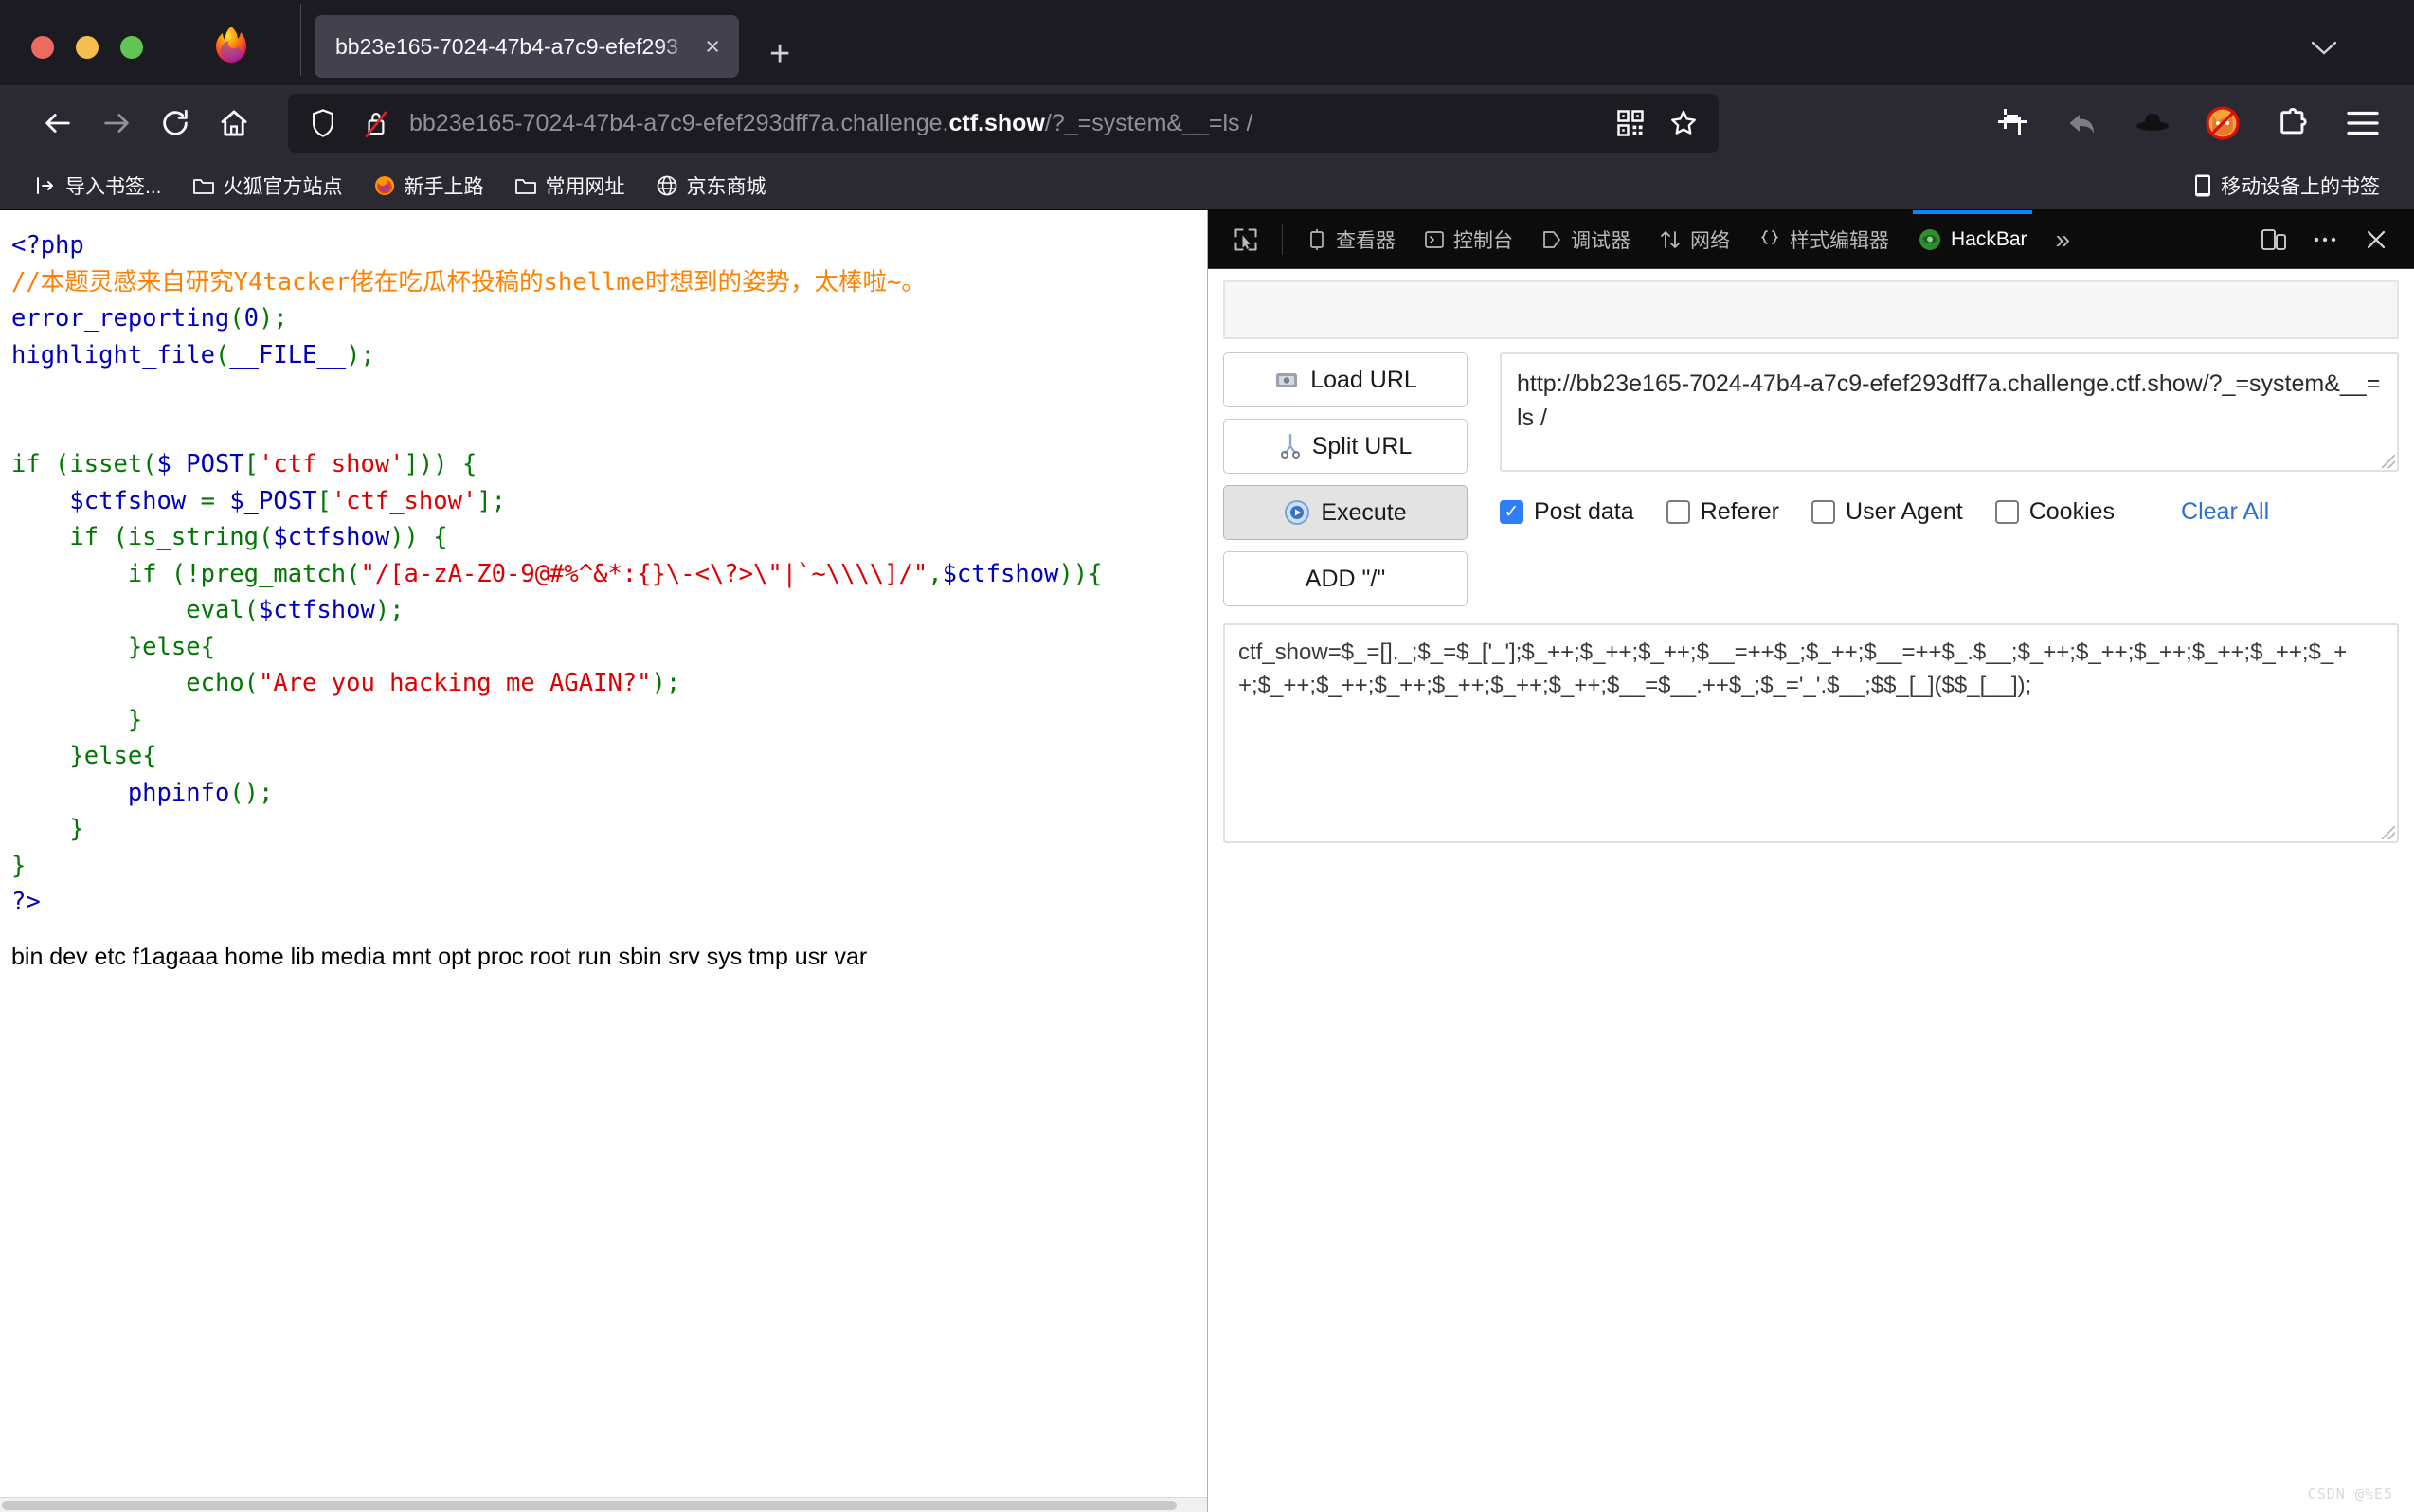 This screenshot has height=1512, width=2414. Describe the element at coordinates (2006, 512) in the screenshot. I see `checkbox-cookies` at that location.